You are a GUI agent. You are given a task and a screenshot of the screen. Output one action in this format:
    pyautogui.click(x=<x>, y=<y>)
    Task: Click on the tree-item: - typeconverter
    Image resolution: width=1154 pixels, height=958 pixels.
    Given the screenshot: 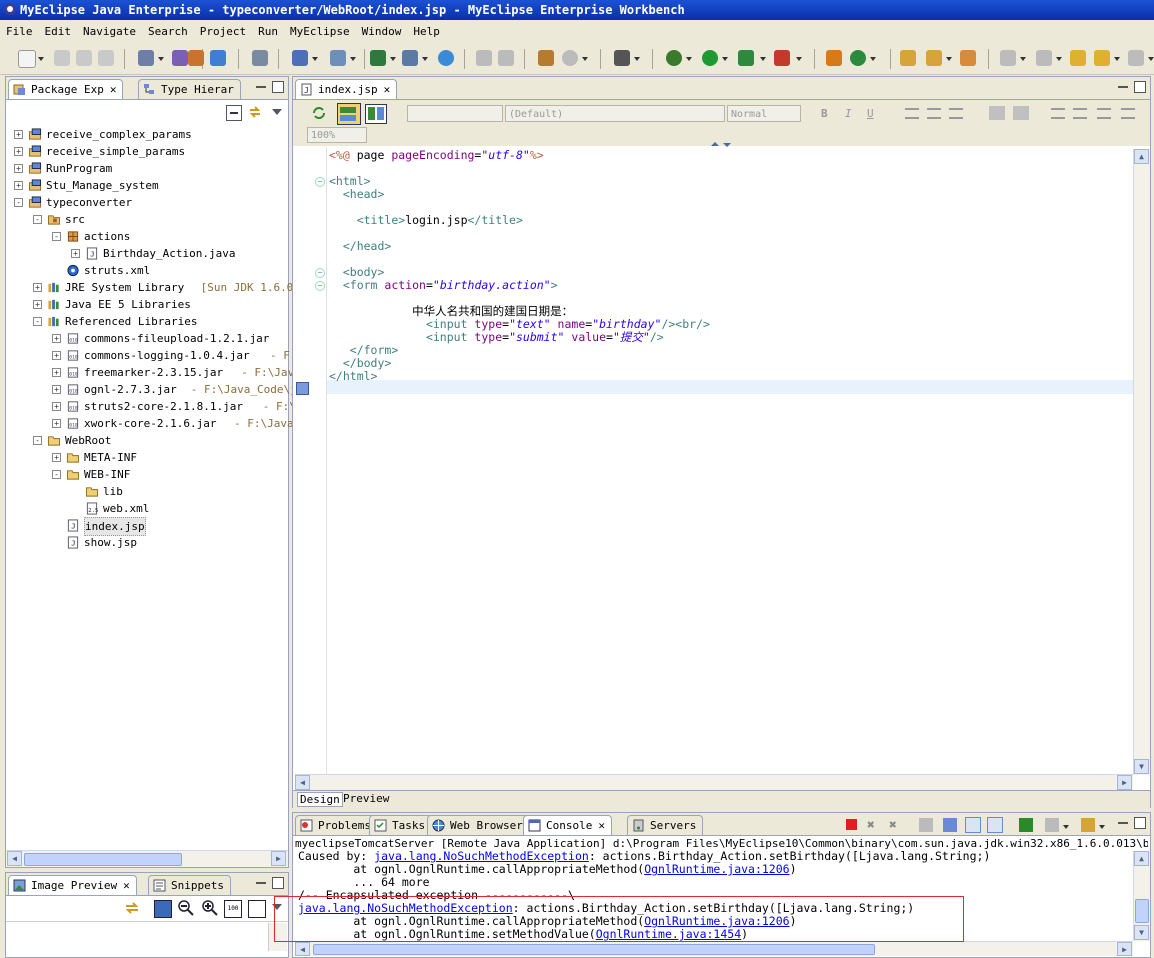 What is the action you would take?
    pyautogui.click(x=146, y=202)
    